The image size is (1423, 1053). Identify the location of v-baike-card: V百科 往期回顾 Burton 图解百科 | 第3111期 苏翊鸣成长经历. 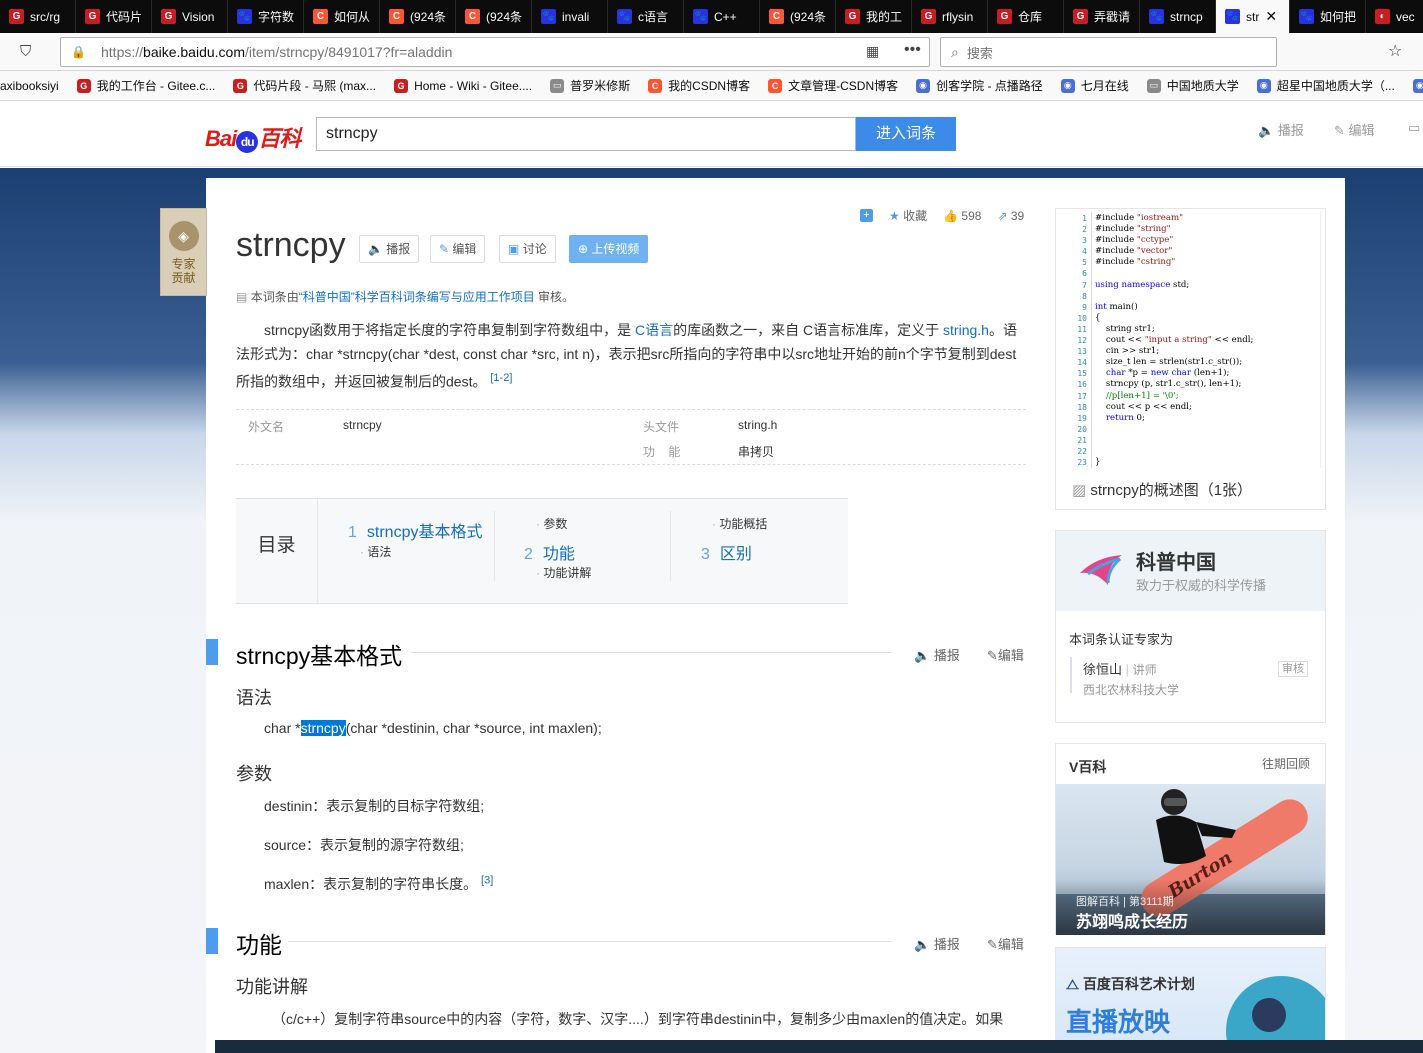
(1190, 839).